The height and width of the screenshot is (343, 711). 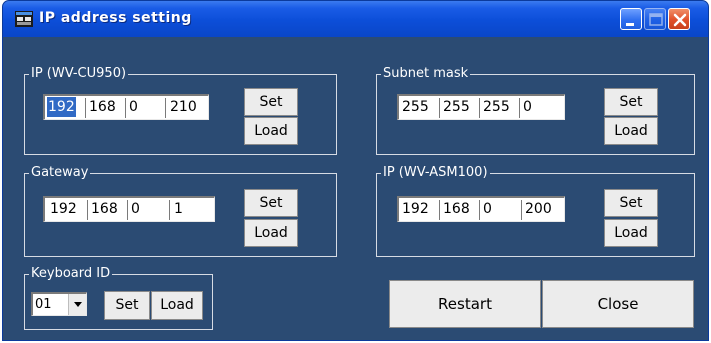 I want to click on minimize-button, so click(x=631, y=19).